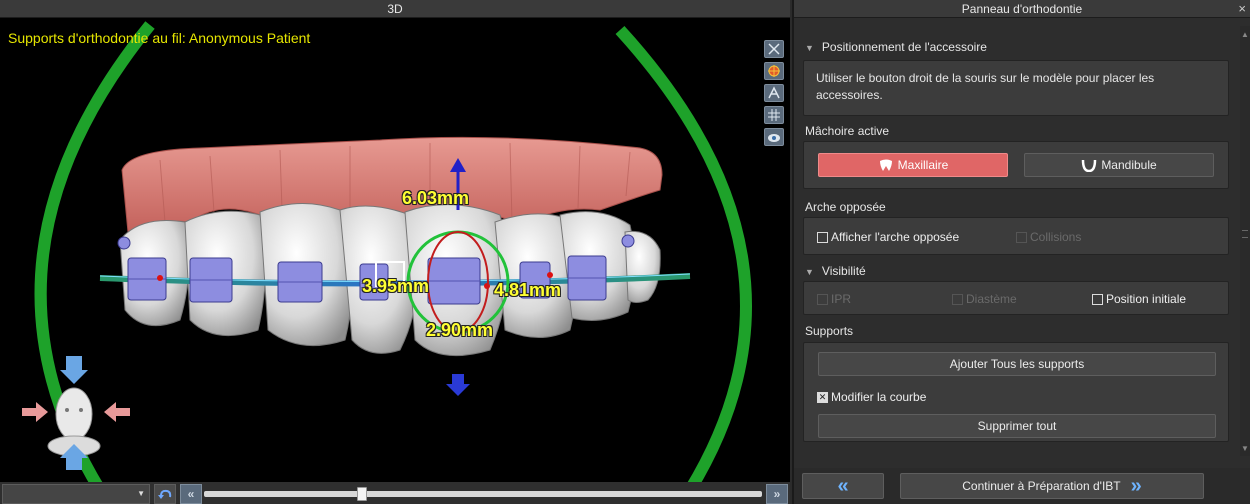  I want to click on scroll-up-icon: ▲, so click(1245, 34).